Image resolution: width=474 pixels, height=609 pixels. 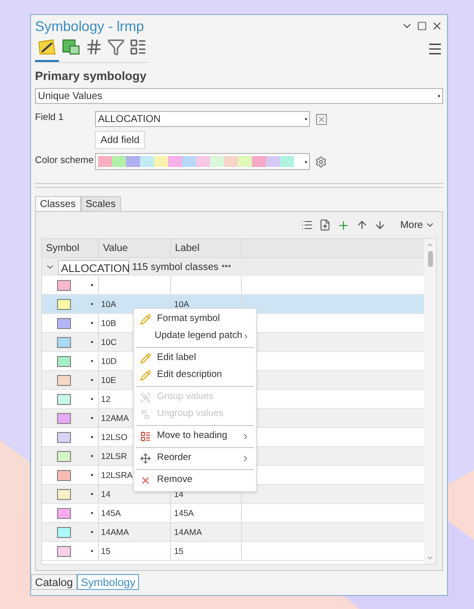 What do you see at coordinates (233, 513) in the screenshot?
I see `table-row: 145A 145A` at bounding box center [233, 513].